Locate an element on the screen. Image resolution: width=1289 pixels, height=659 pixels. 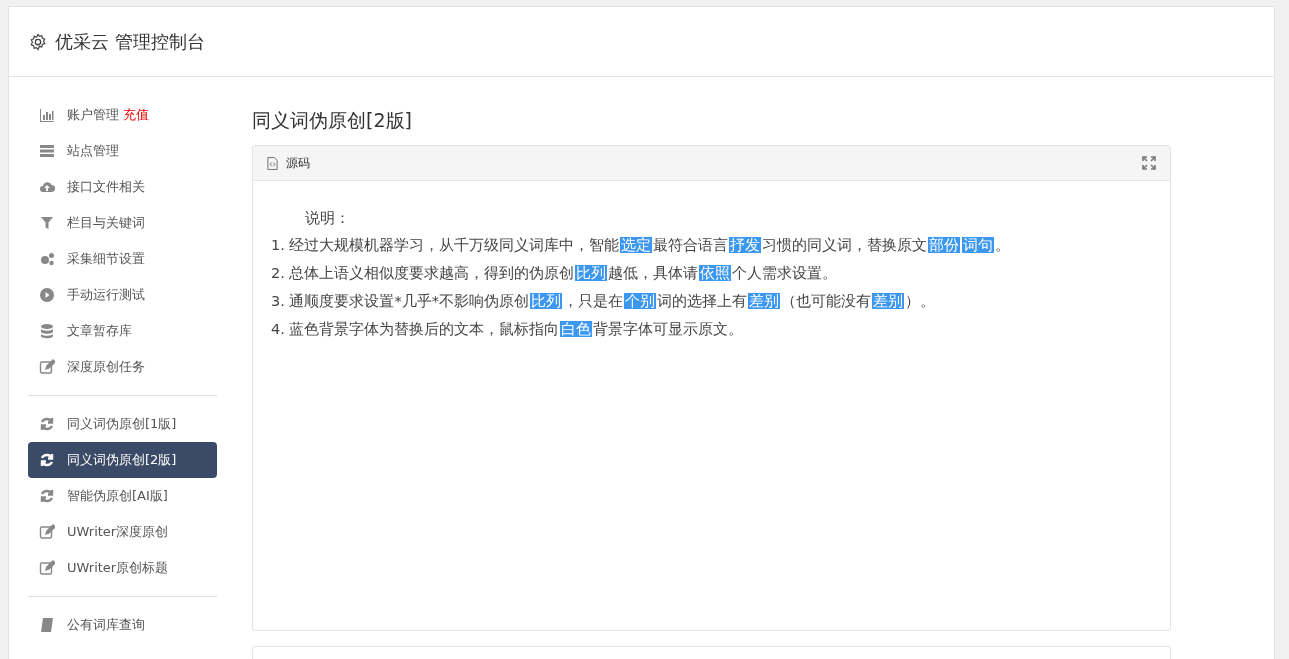
sidebar-item: 手动运行测试 is located at coordinates (122, 295).